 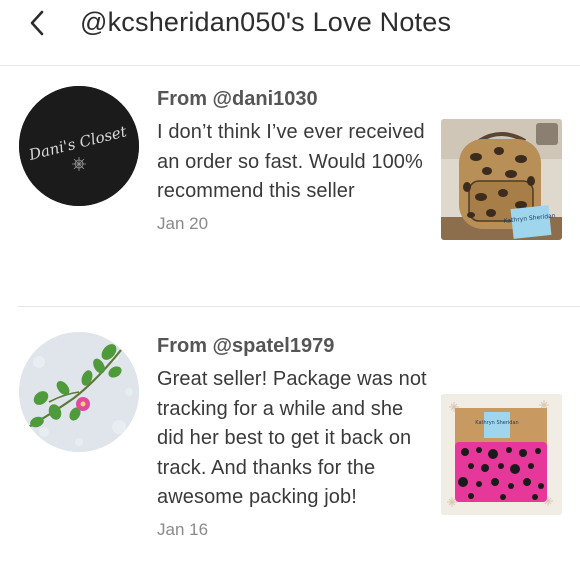 I want to click on page-header: @kcsheridan050's Love Notes, so click(x=290, y=33).